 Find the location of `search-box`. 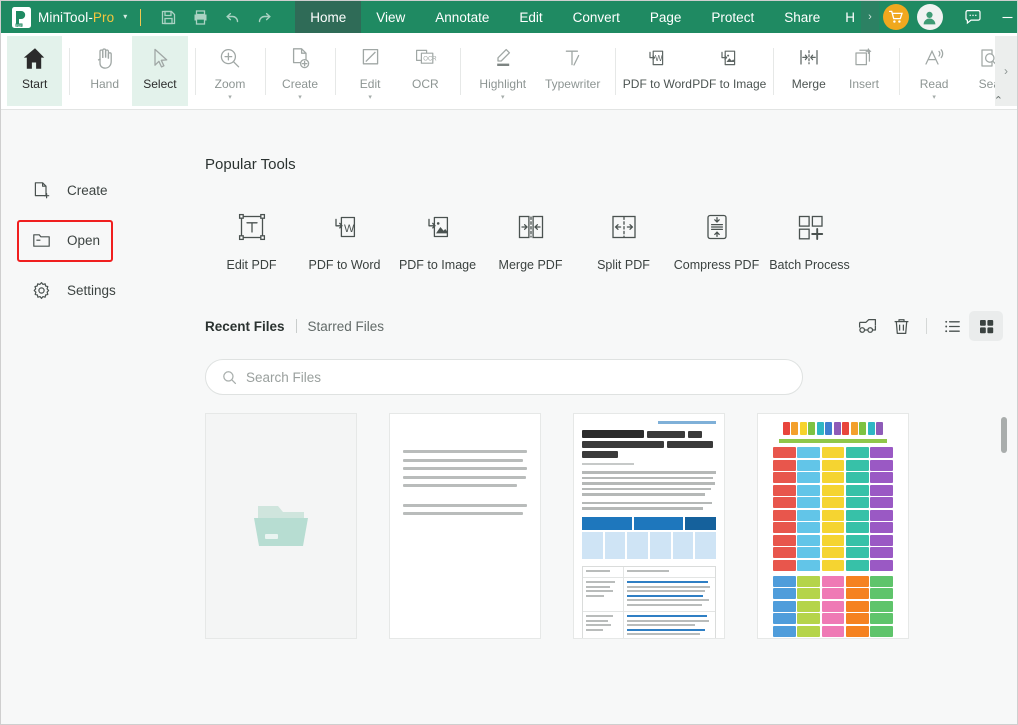

search-box is located at coordinates (504, 377).